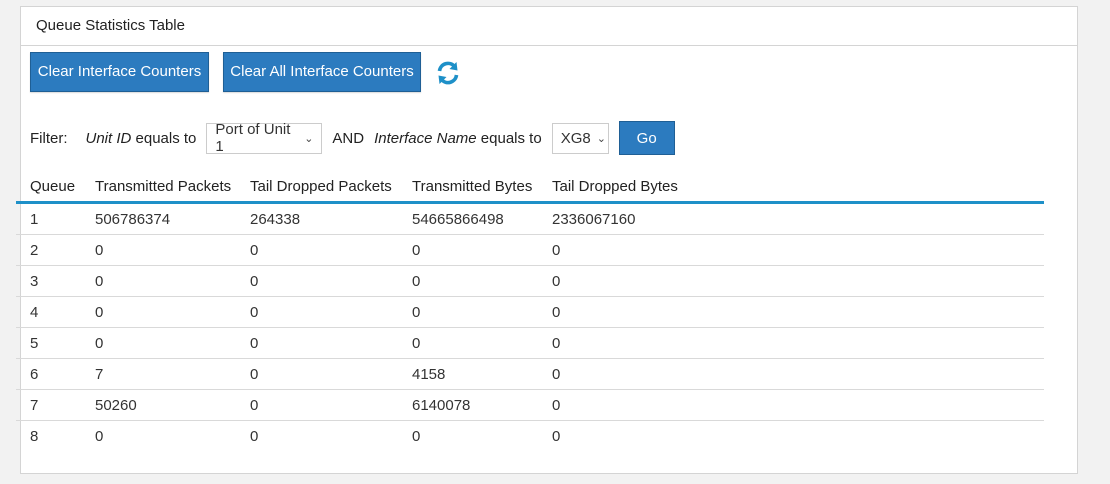  Describe the element at coordinates (468, 374) in the screenshot. I see `cell-transmitted-bytes: 4158` at that location.